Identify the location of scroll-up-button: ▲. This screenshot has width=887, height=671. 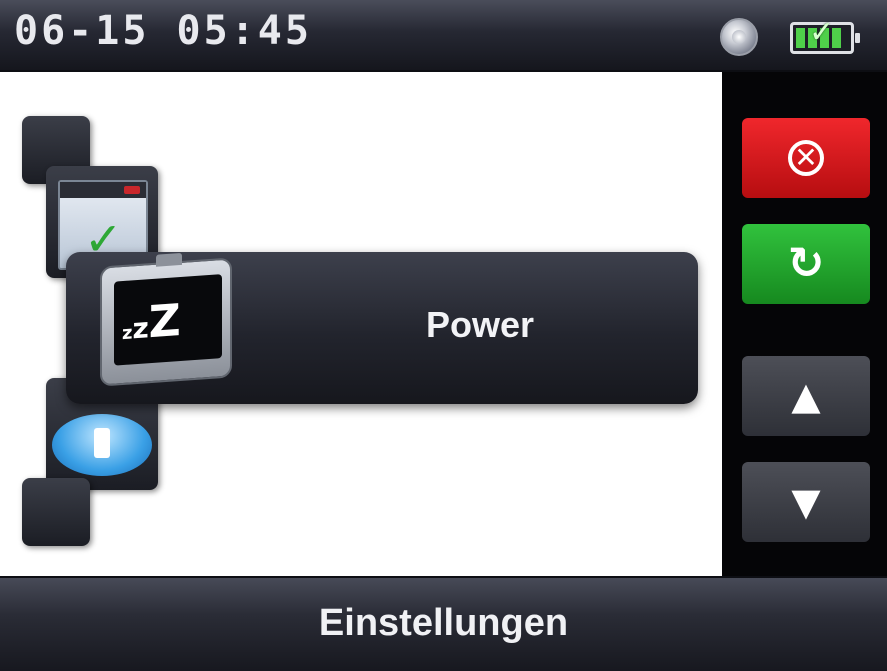
(806, 396).